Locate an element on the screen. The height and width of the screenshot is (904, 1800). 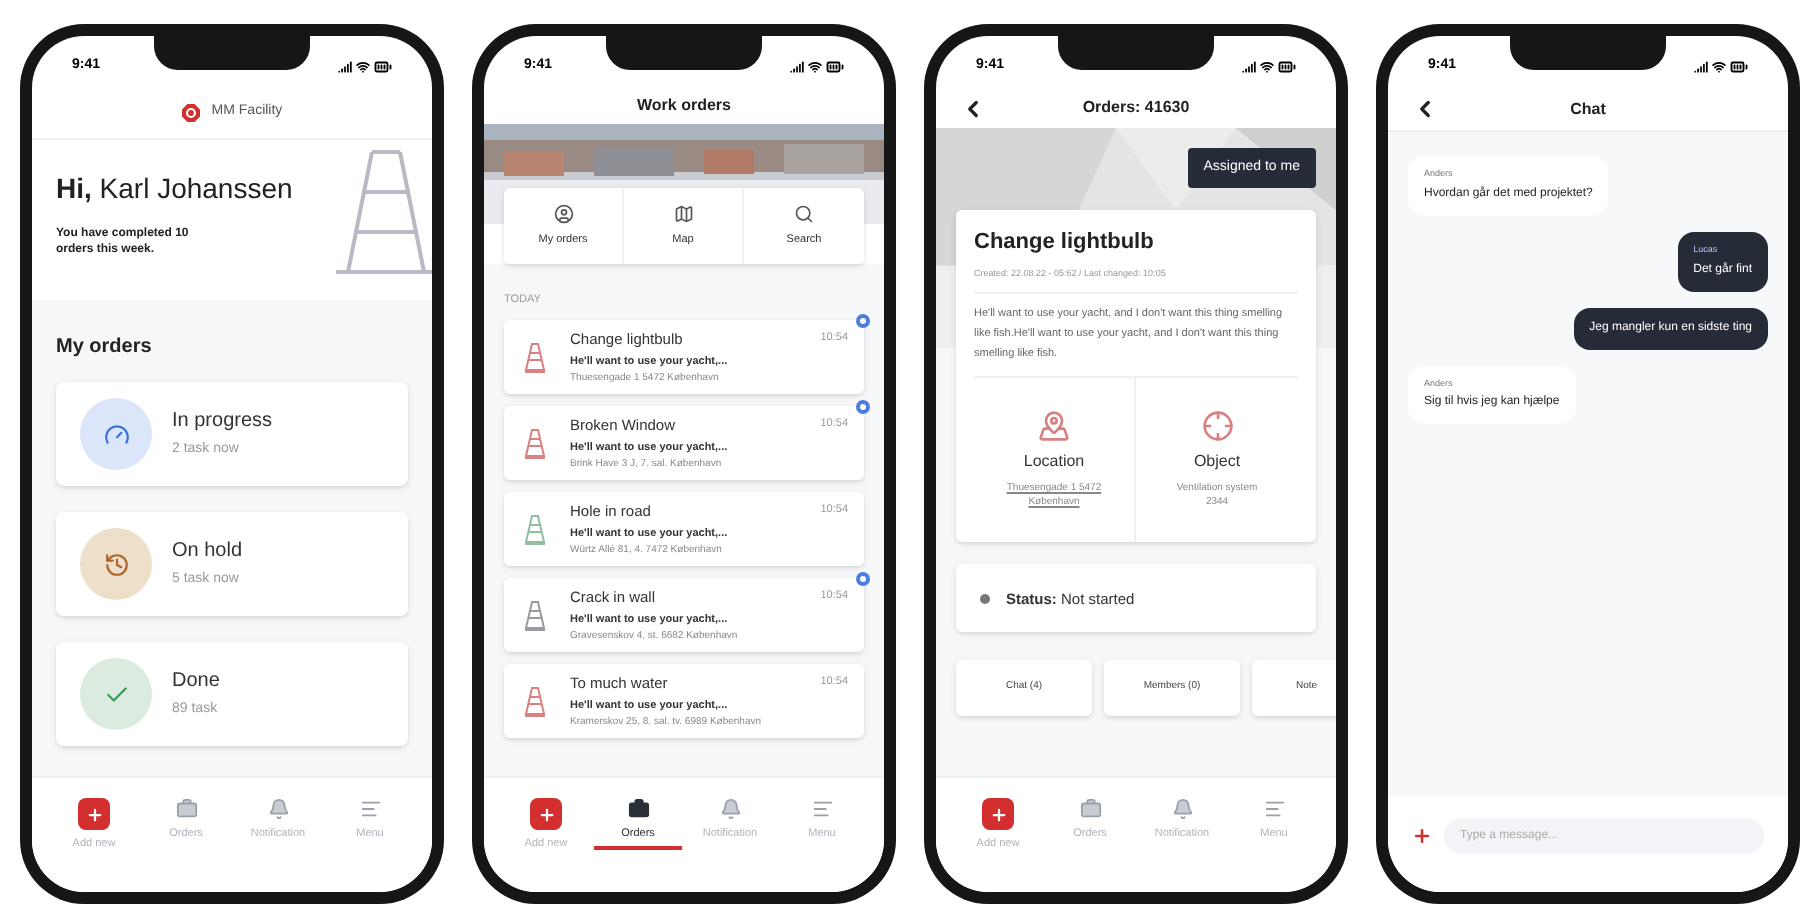
check-icon is located at coordinates (116, 694).